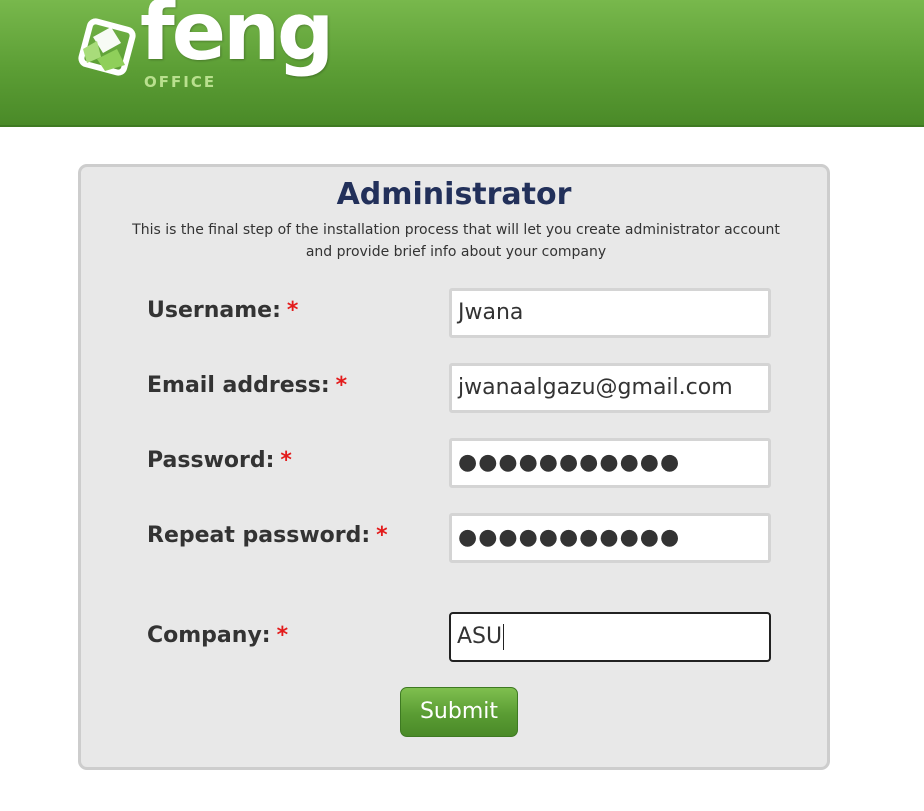 The image size is (924, 811). I want to click on feng-office-logo: feng OFFICE, so click(204, 48).